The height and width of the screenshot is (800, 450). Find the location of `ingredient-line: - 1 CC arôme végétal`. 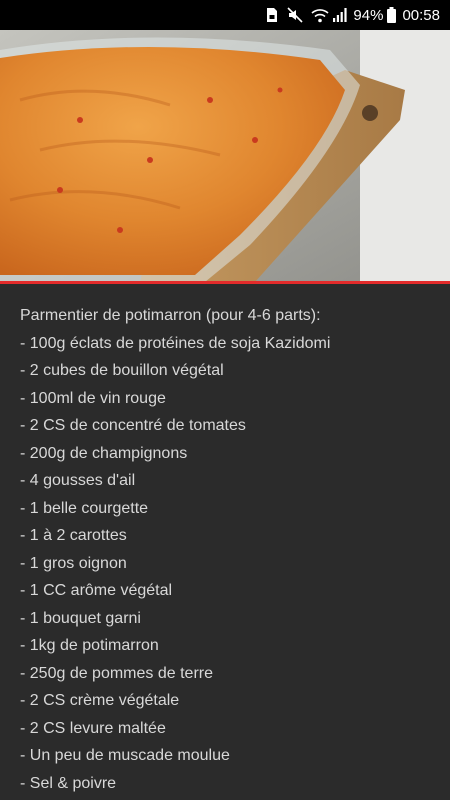

ingredient-line: - 1 CC arôme végétal is located at coordinates (96, 590).